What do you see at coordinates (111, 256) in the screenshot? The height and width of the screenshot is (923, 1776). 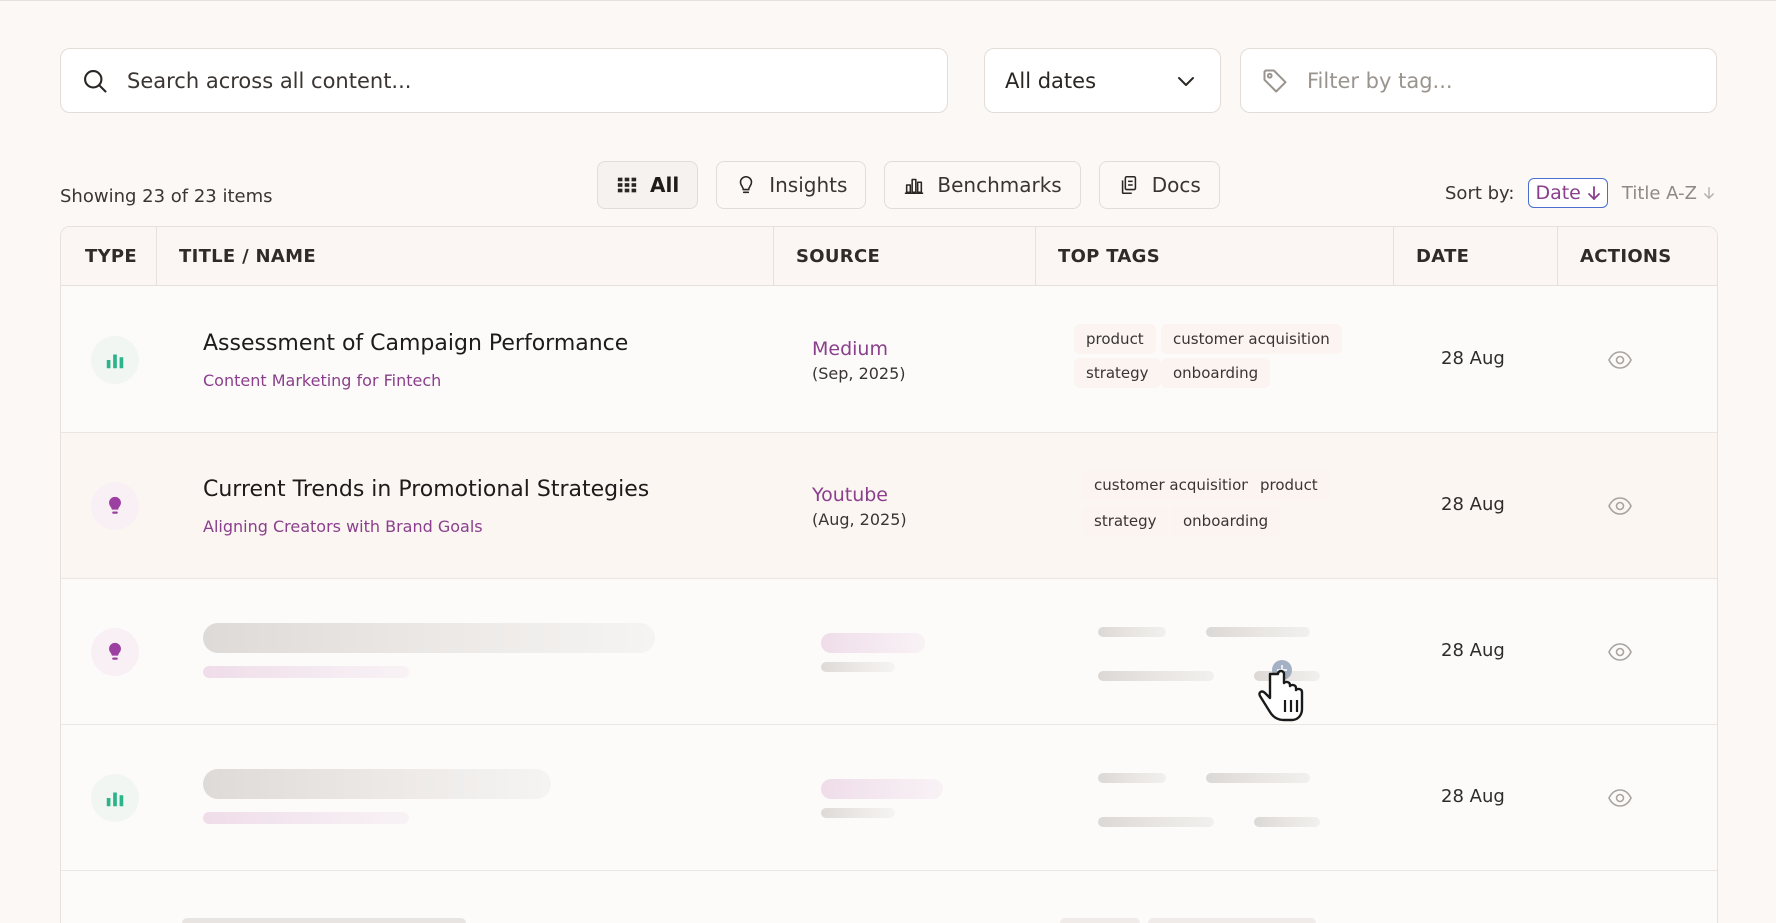 I see `header-type: TYPE` at bounding box center [111, 256].